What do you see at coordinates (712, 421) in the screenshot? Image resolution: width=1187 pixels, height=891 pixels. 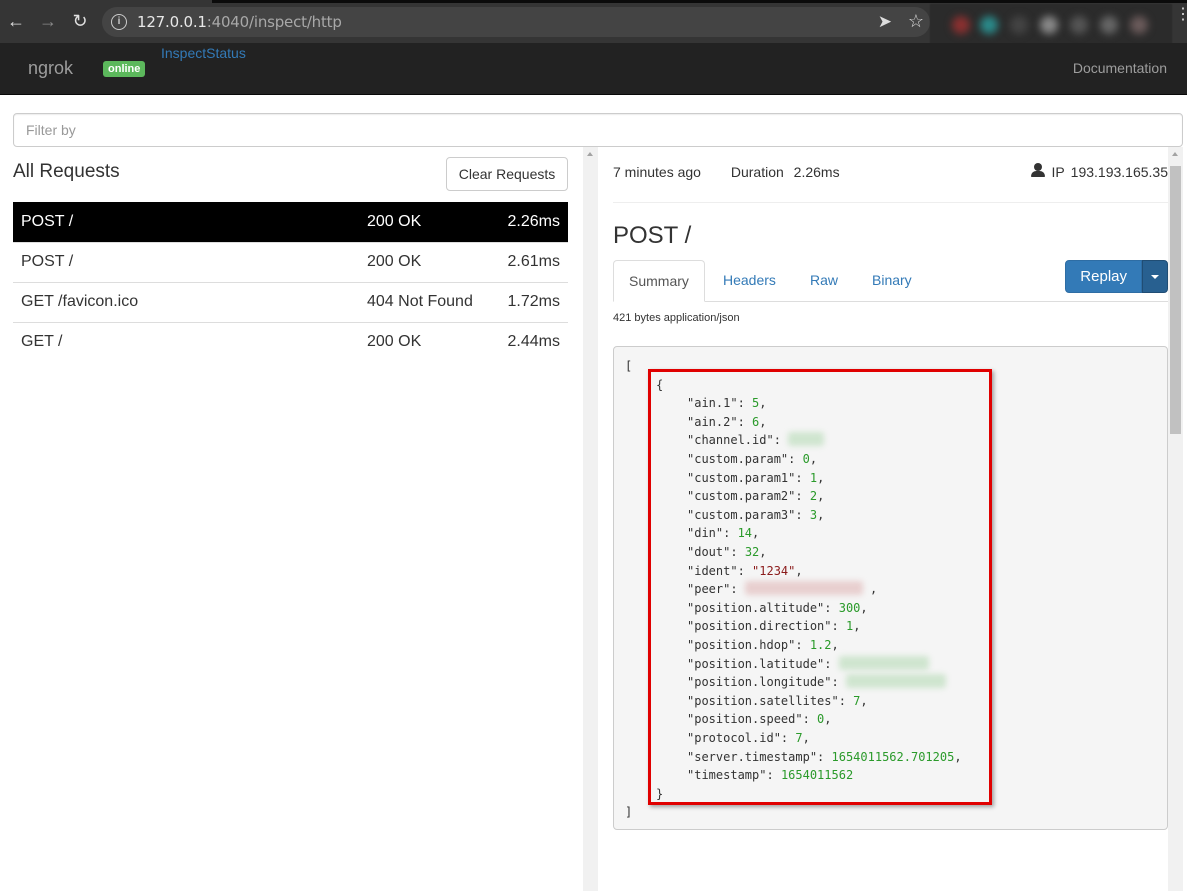 I see `json-key: "ain.2"` at bounding box center [712, 421].